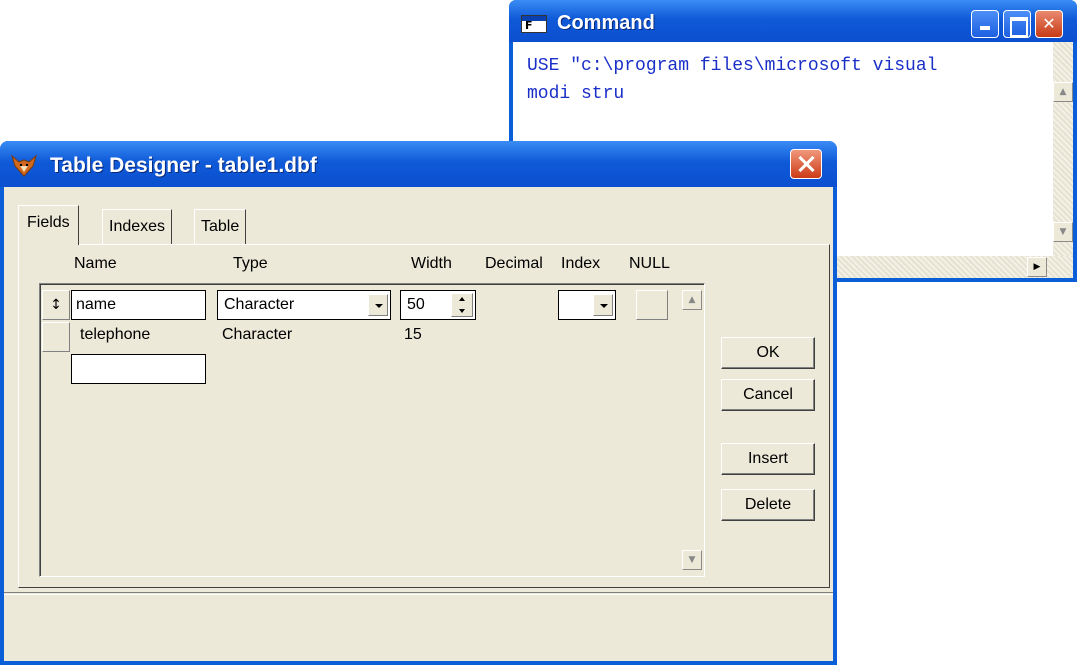  What do you see at coordinates (220, 227) in the screenshot?
I see `tab-table: Table` at bounding box center [220, 227].